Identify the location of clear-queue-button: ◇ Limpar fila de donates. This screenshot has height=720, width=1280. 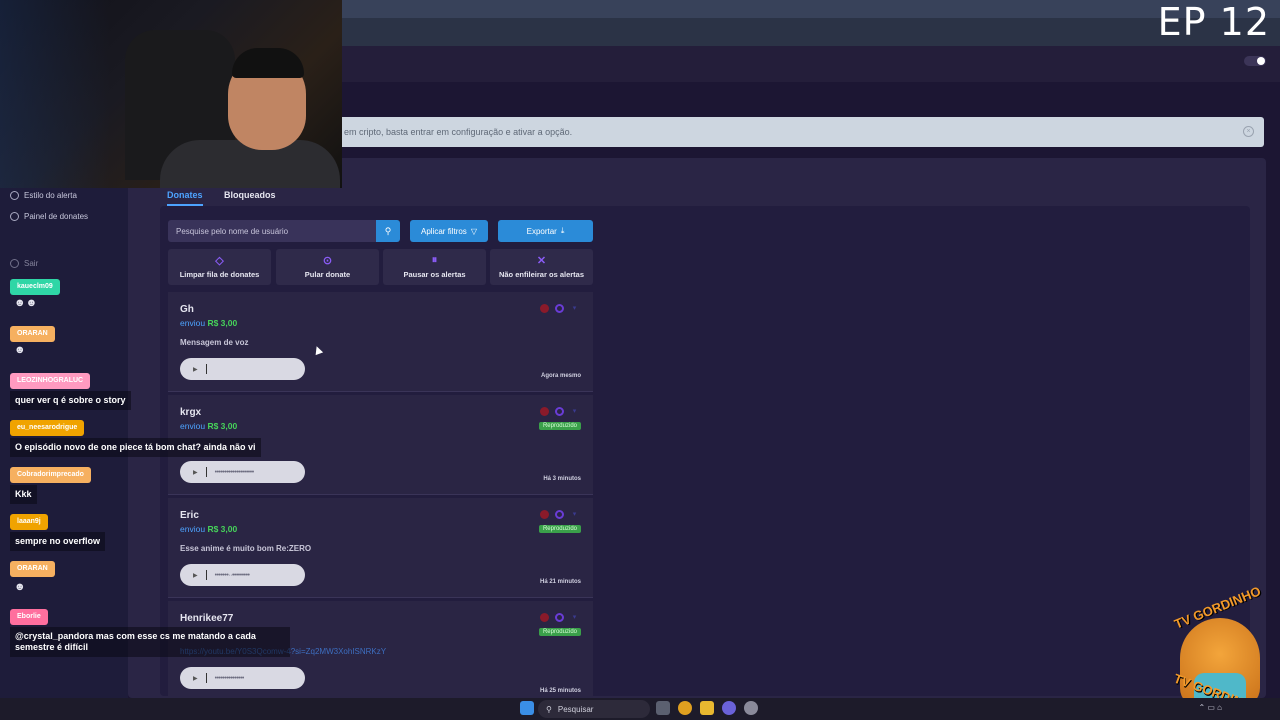
(219, 267).